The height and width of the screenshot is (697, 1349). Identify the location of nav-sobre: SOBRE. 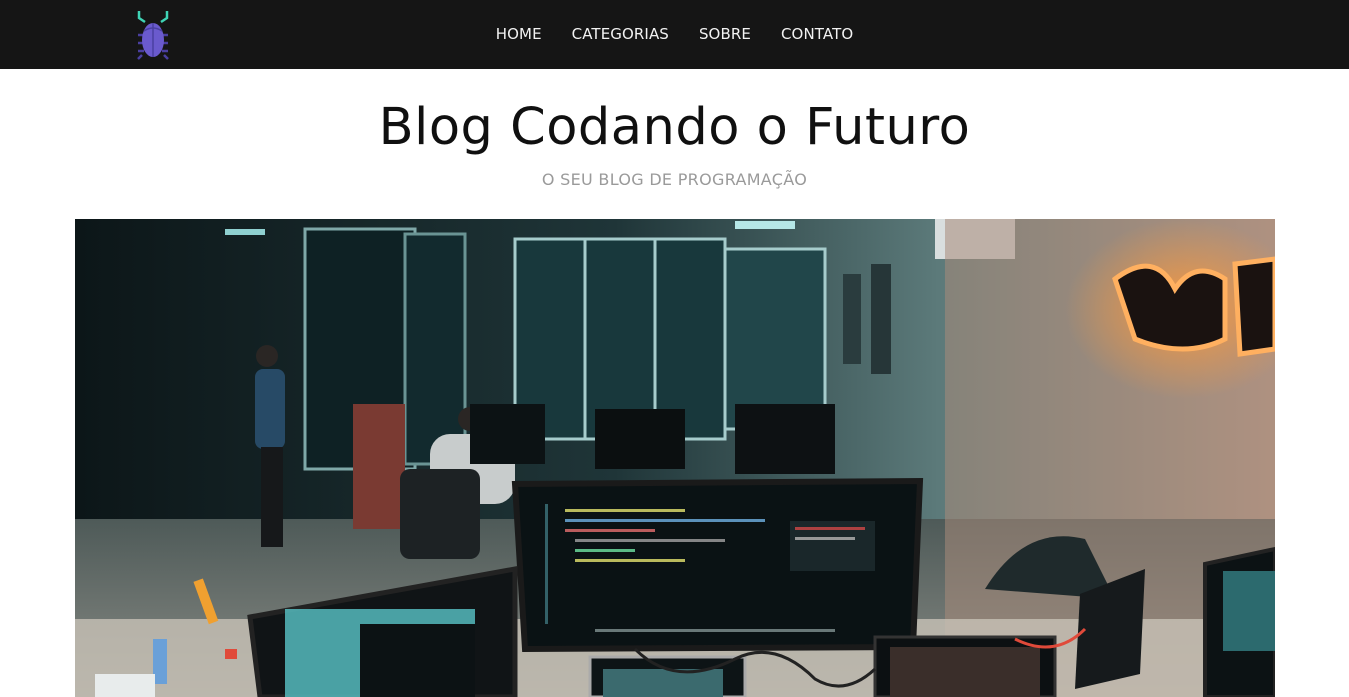
(725, 34).